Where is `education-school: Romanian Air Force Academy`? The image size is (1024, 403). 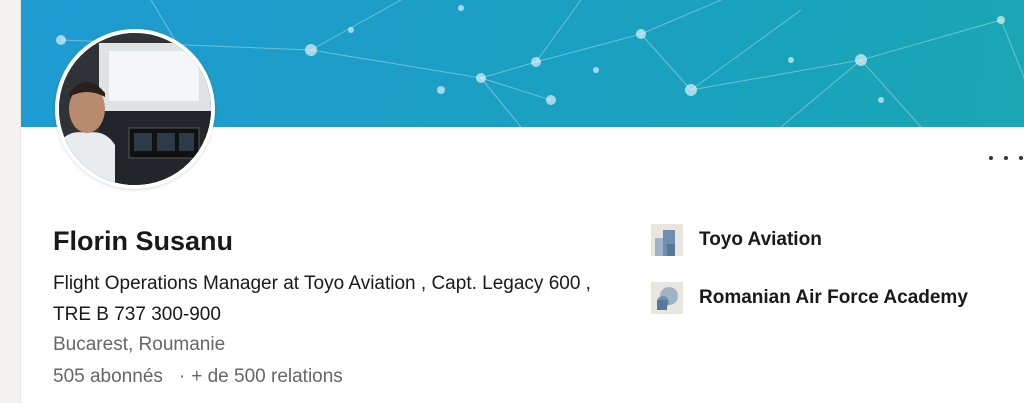 education-school: Romanian Air Force Academy is located at coordinates (809, 298).